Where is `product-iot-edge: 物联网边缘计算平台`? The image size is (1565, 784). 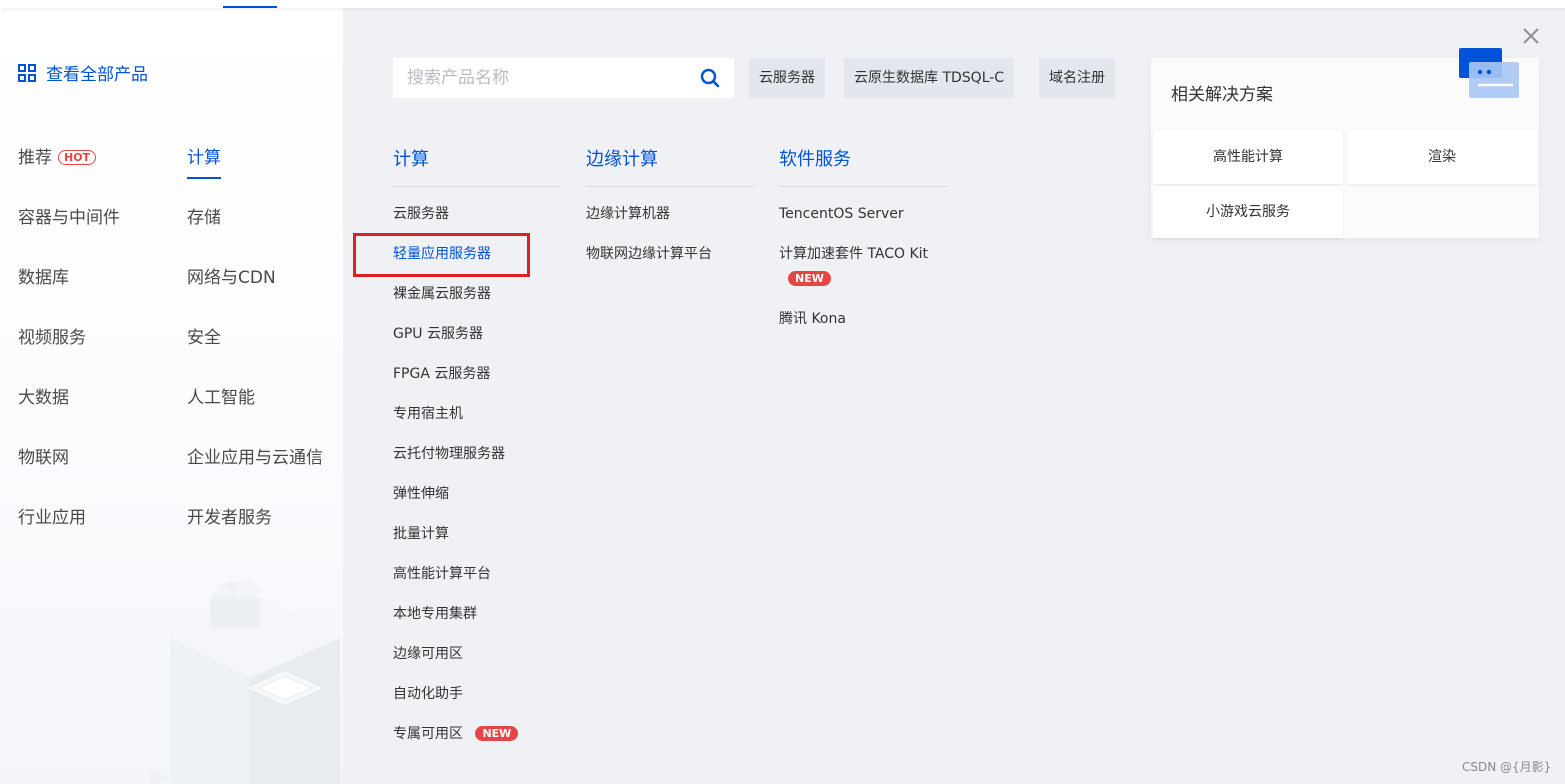
product-iot-edge: 物联网边缘计算平台 is located at coordinates (649, 254).